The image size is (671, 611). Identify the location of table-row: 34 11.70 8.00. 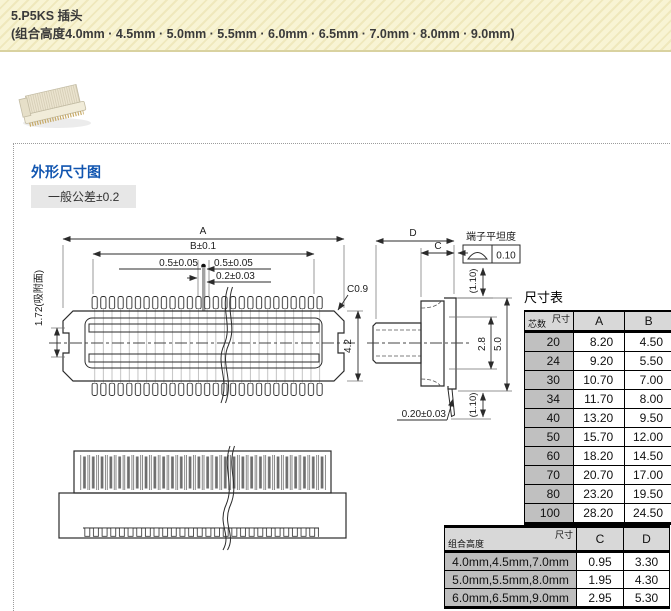
(597, 399).